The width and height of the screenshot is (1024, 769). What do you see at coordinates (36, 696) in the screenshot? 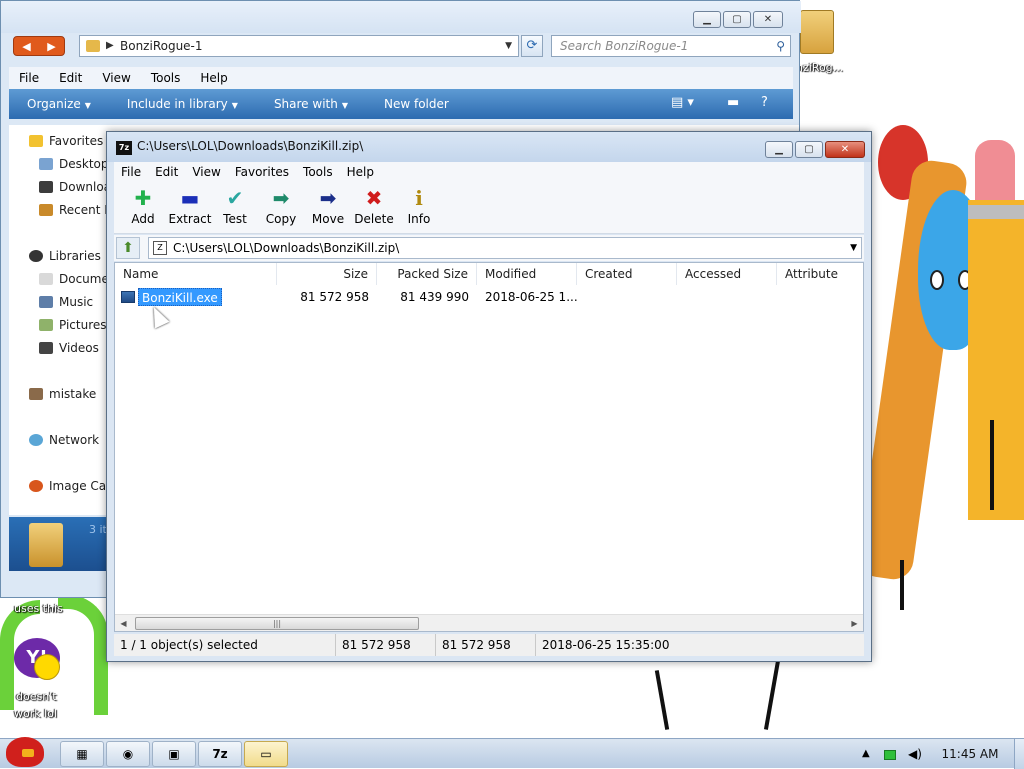
I see `desktop-icon-label: doesn't` at bounding box center [36, 696].